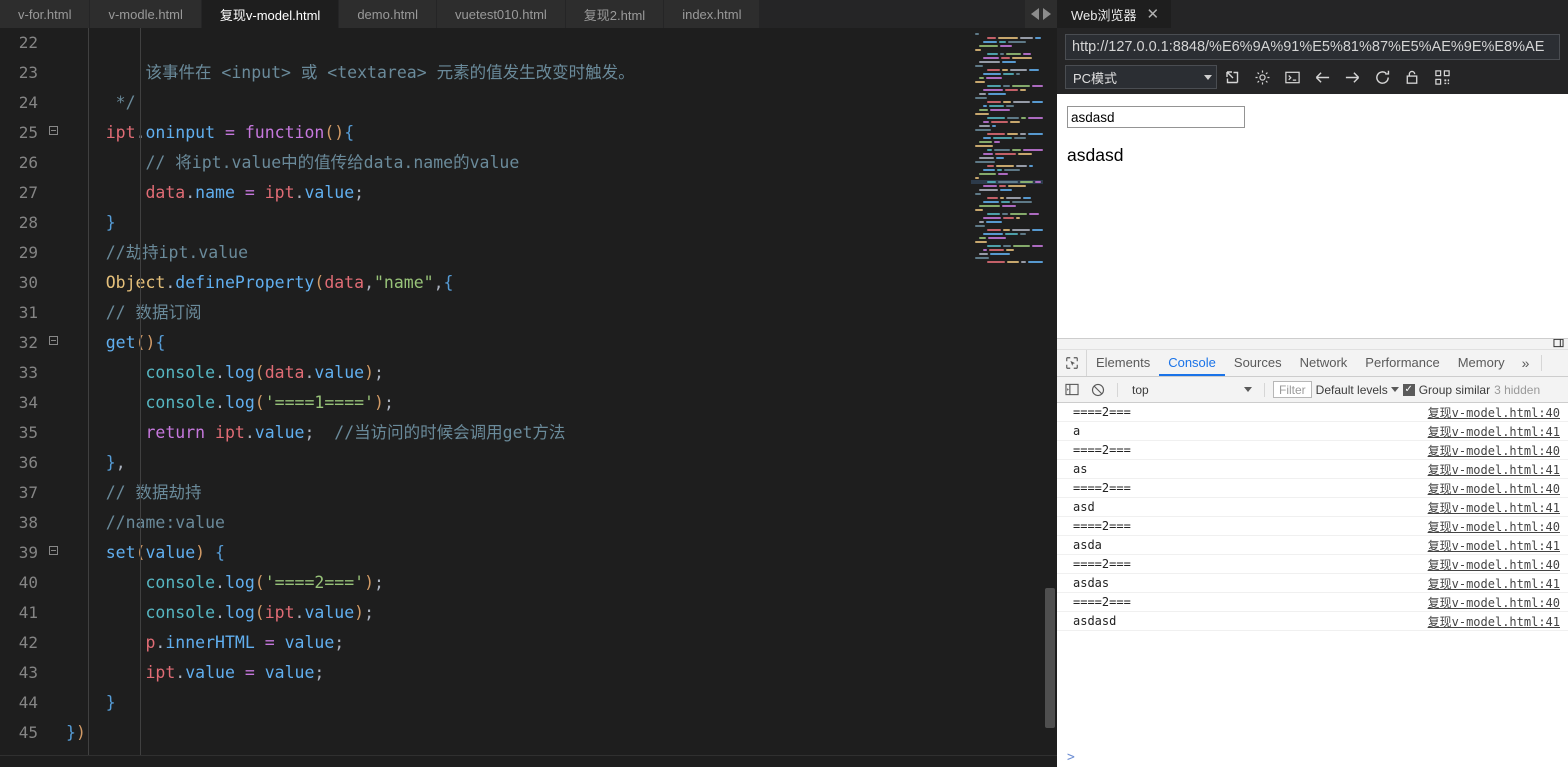 The image size is (1568, 767). What do you see at coordinates (1191, 390) in the screenshot?
I see `console-context-select: top` at bounding box center [1191, 390].